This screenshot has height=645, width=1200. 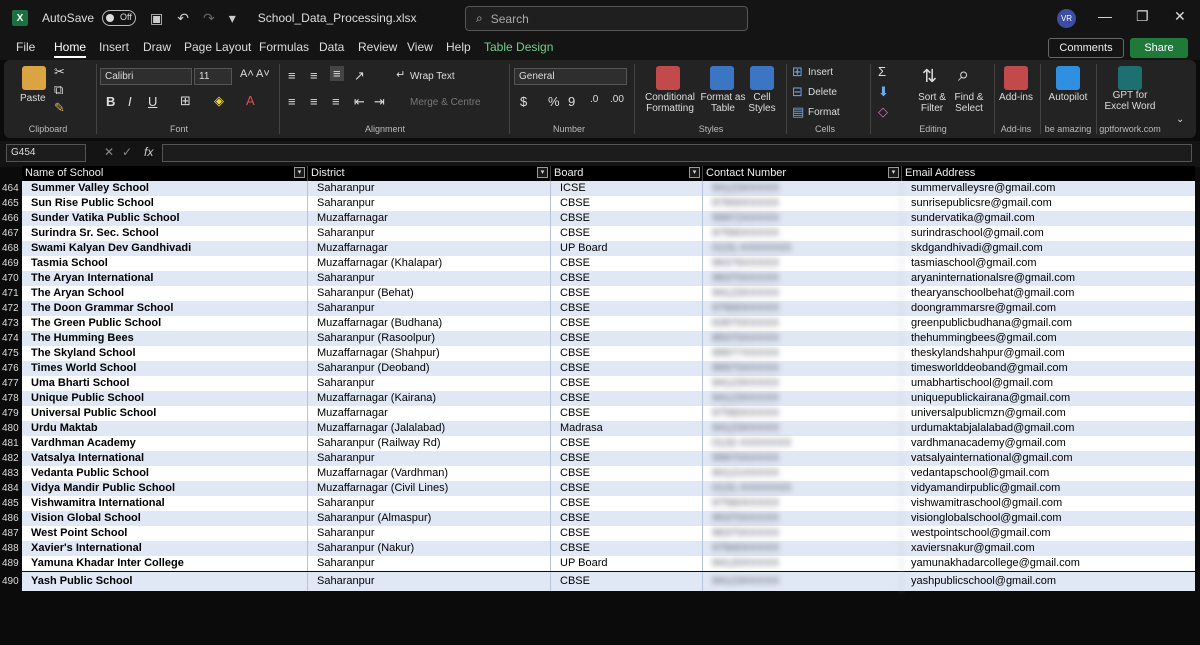 What do you see at coordinates (606, 18) in the screenshot?
I see `search-box: ⌕ Search` at bounding box center [606, 18].